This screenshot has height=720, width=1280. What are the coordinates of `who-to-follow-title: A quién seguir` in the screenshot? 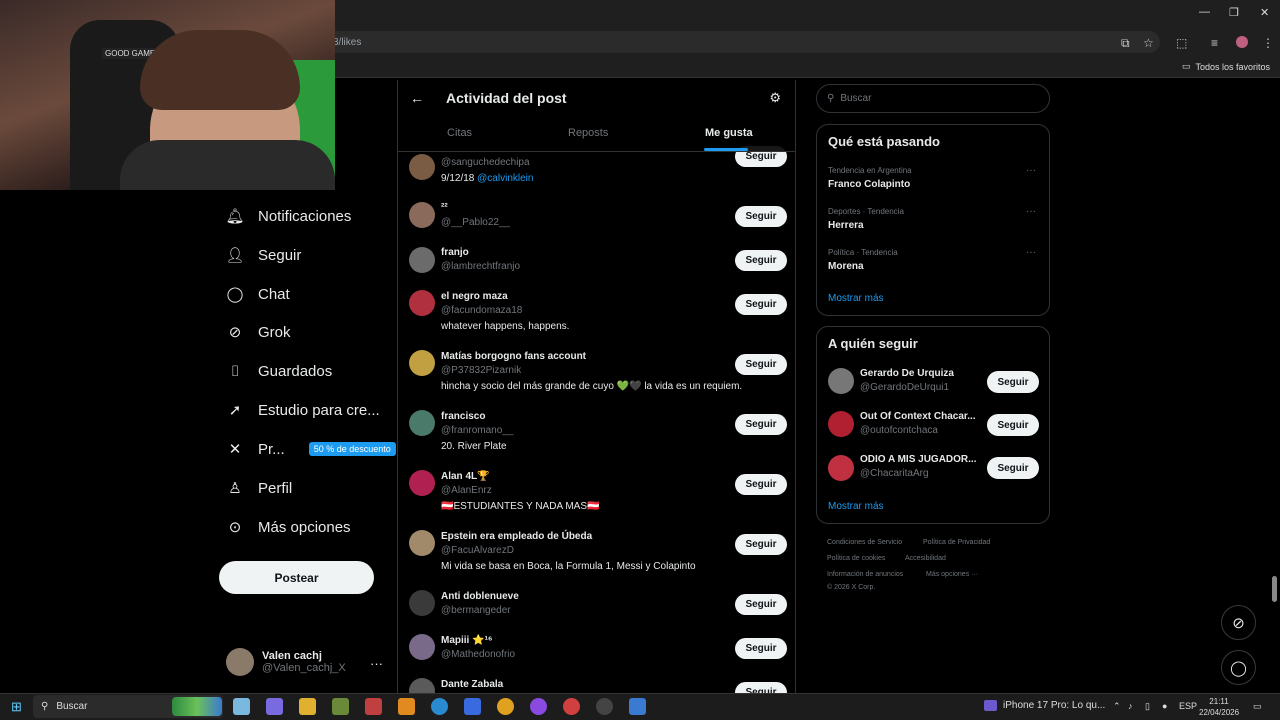 It's located at (873, 343).